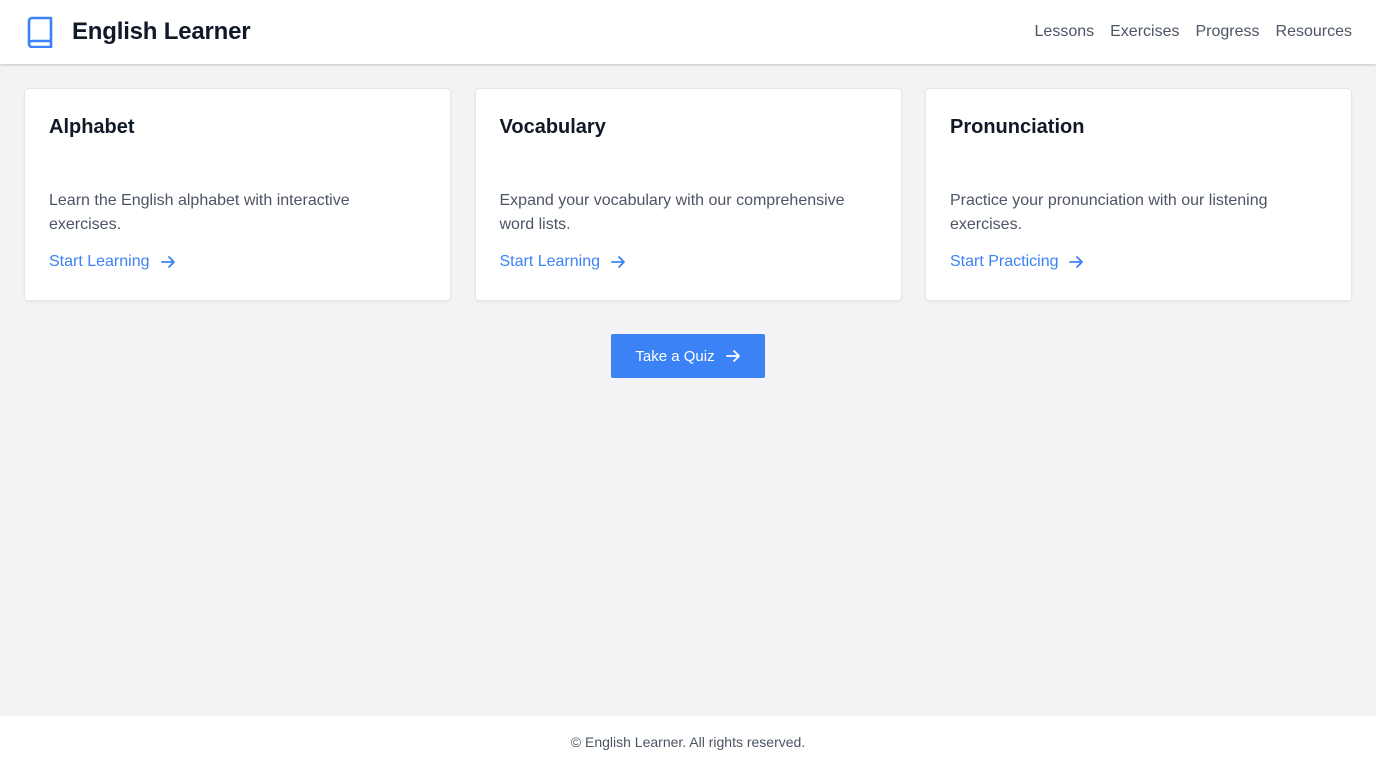 The width and height of the screenshot is (1376, 768). What do you see at coordinates (1193, 32) in the screenshot?
I see `main-nav: Lessons Exercises Progress Resources` at bounding box center [1193, 32].